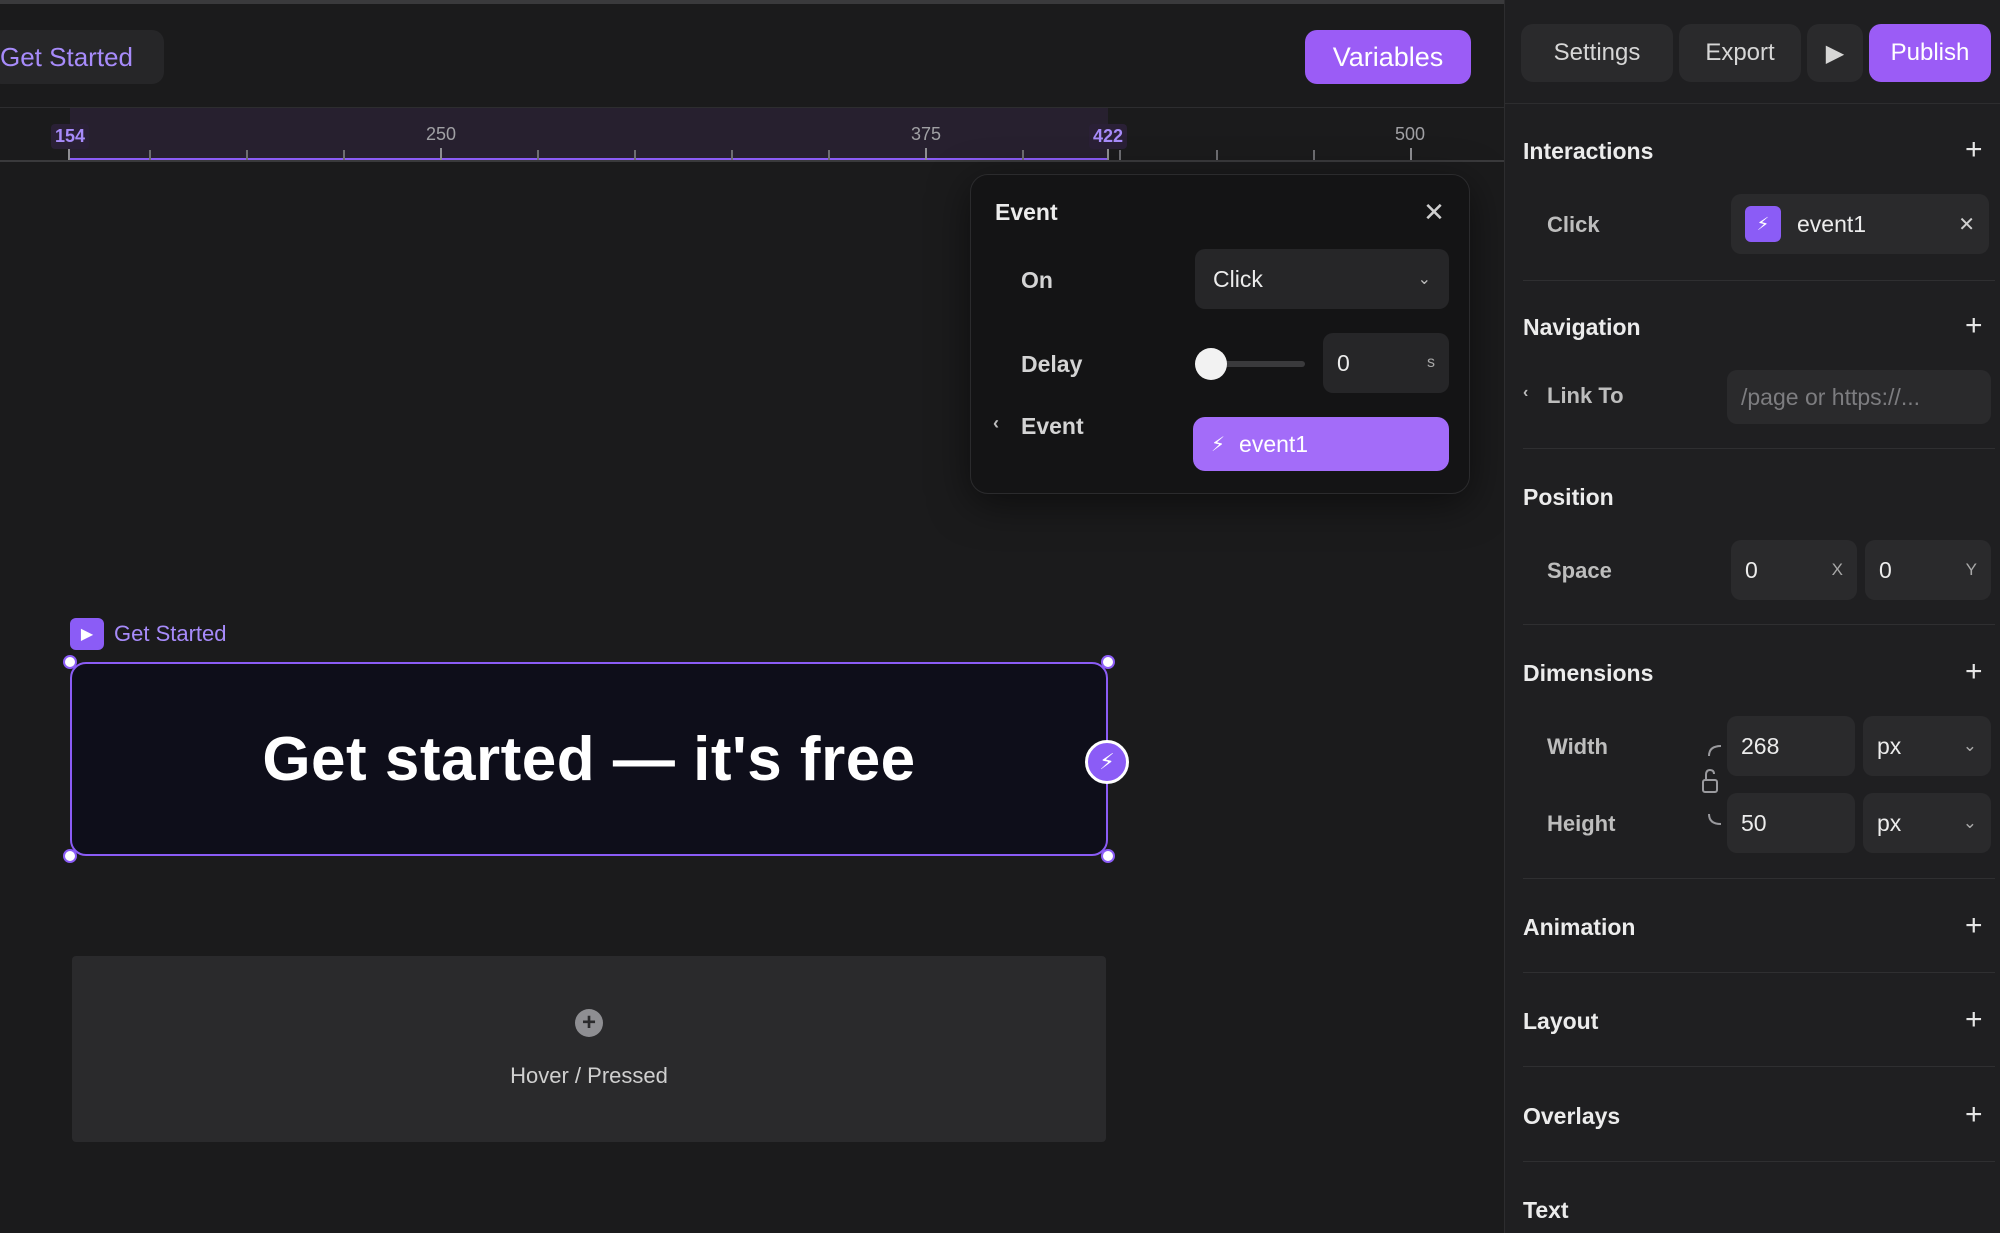 The width and height of the screenshot is (2000, 1233). Describe the element at coordinates (1343, 362) in the screenshot. I see `delay-value: 0` at that location.